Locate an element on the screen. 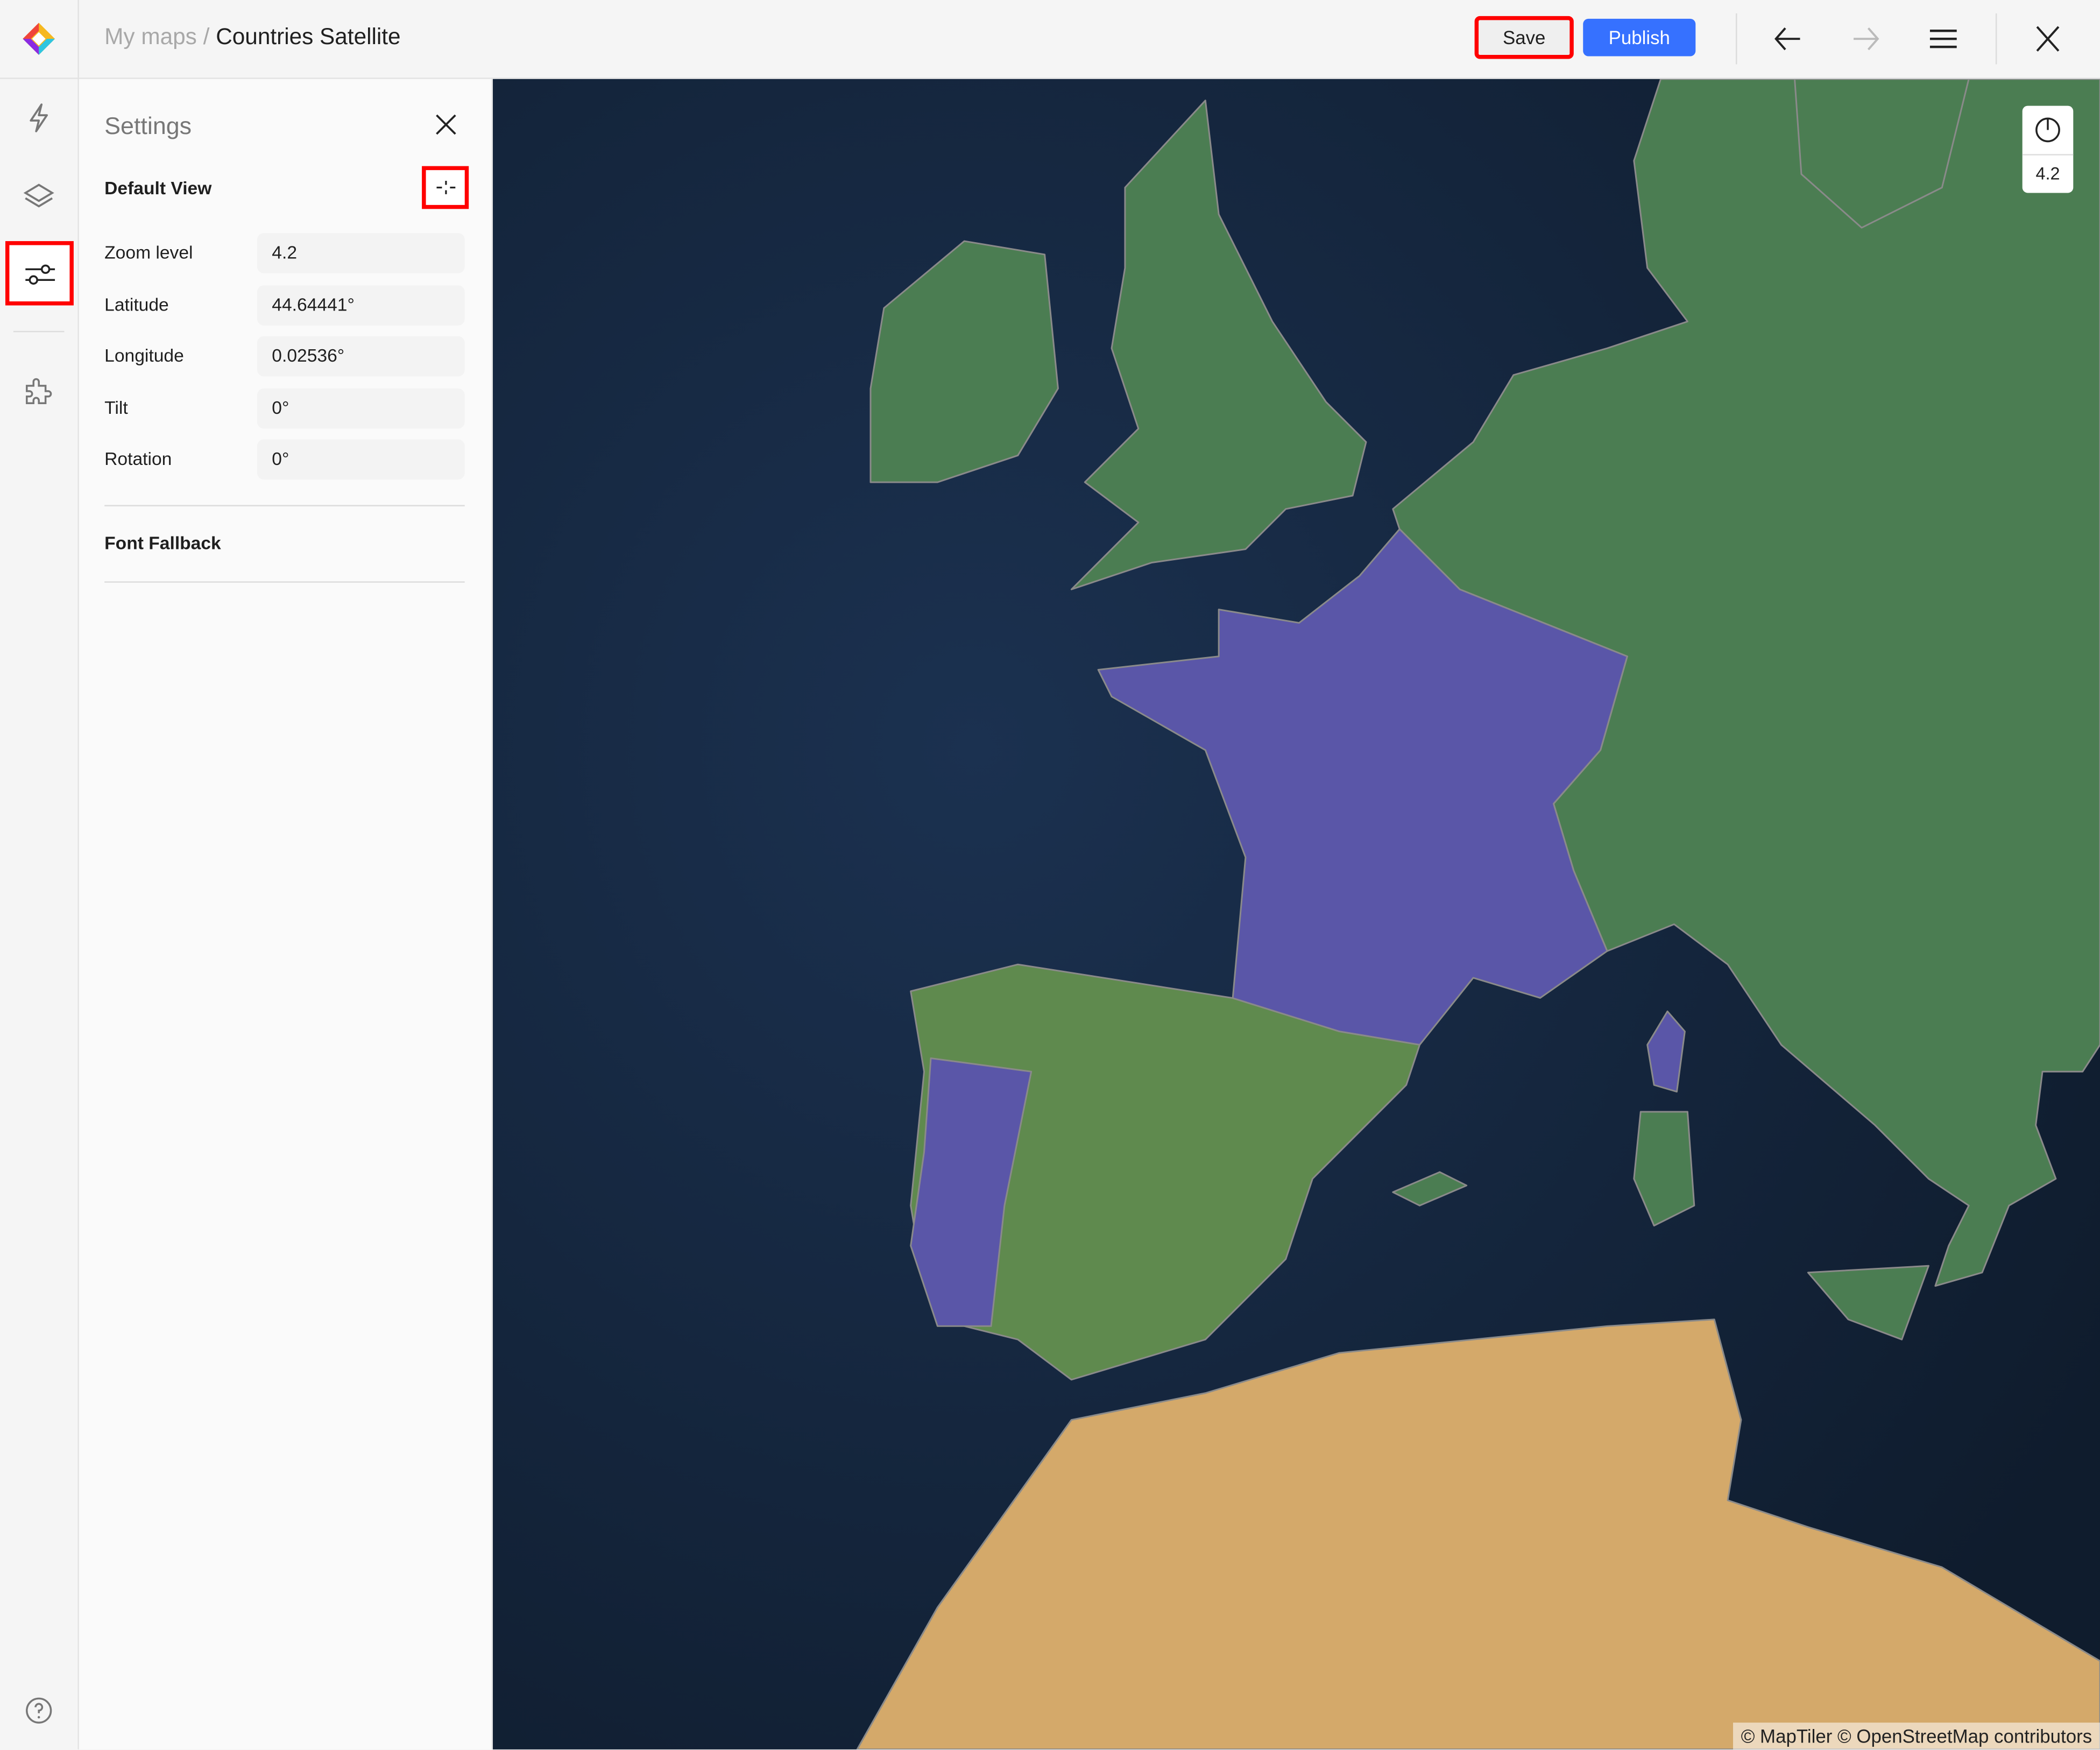 The height and width of the screenshot is (1750, 2100). close-editor-icon is located at coordinates (2048, 39).